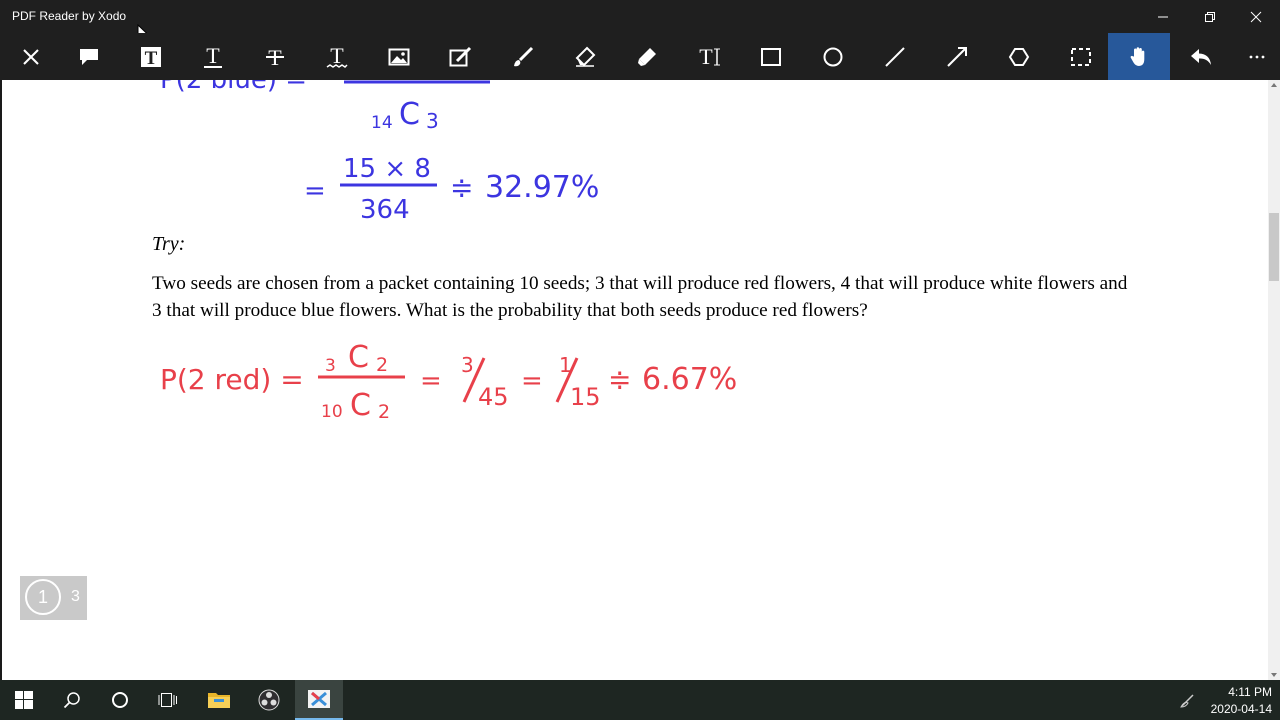  I want to click on comment-icon, so click(89, 56).